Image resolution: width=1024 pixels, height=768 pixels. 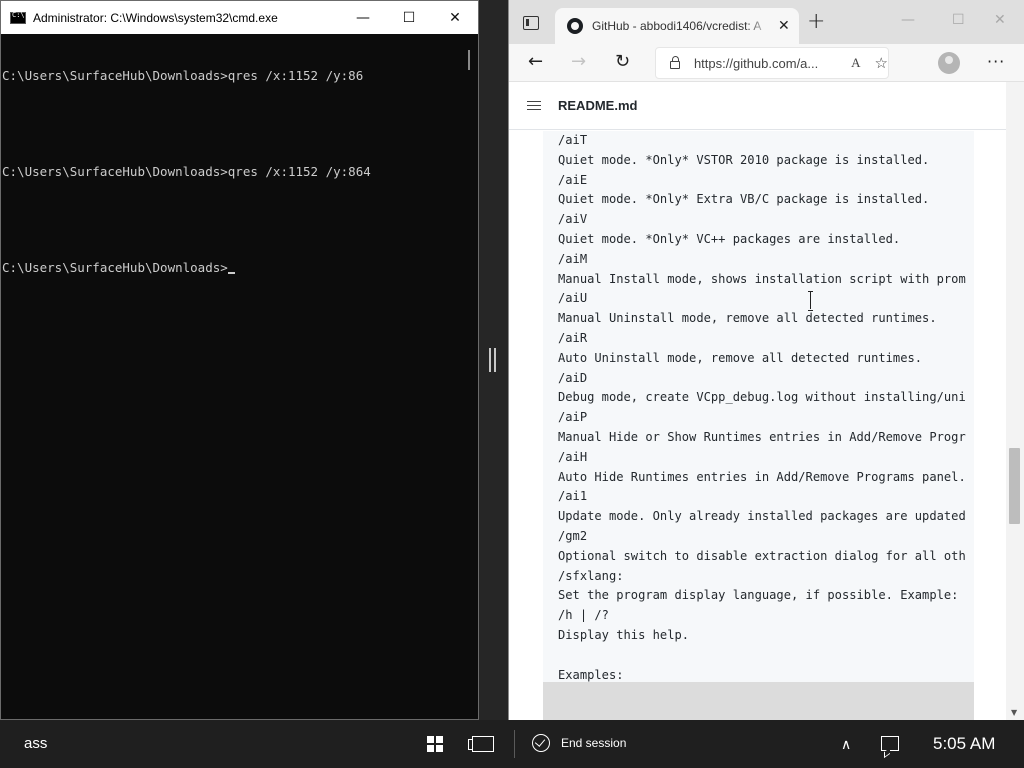 What do you see at coordinates (18, 17) in the screenshot?
I see `cmd-app-icon` at bounding box center [18, 17].